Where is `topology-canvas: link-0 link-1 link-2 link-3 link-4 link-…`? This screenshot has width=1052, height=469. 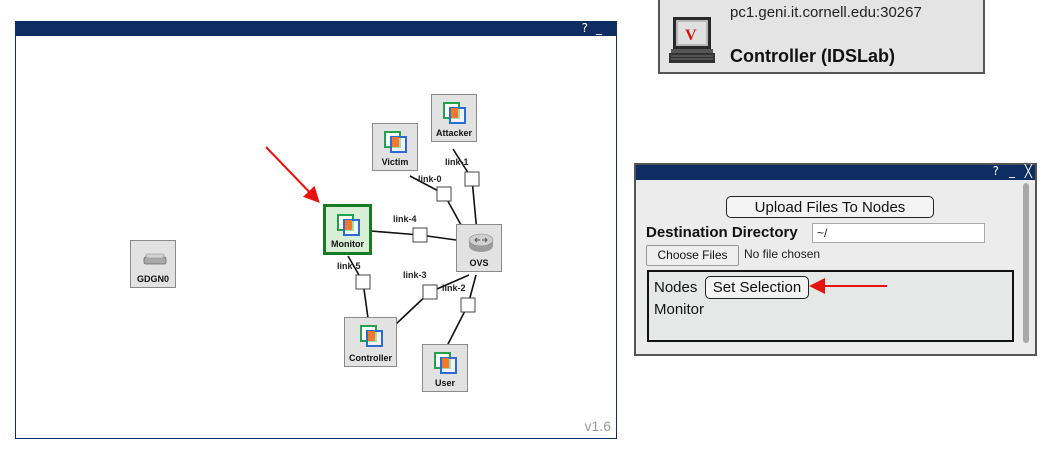 topology-canvas: link-0 link-1 link-2 link-3 link-4 link-… is located at coordinates (408, 247).